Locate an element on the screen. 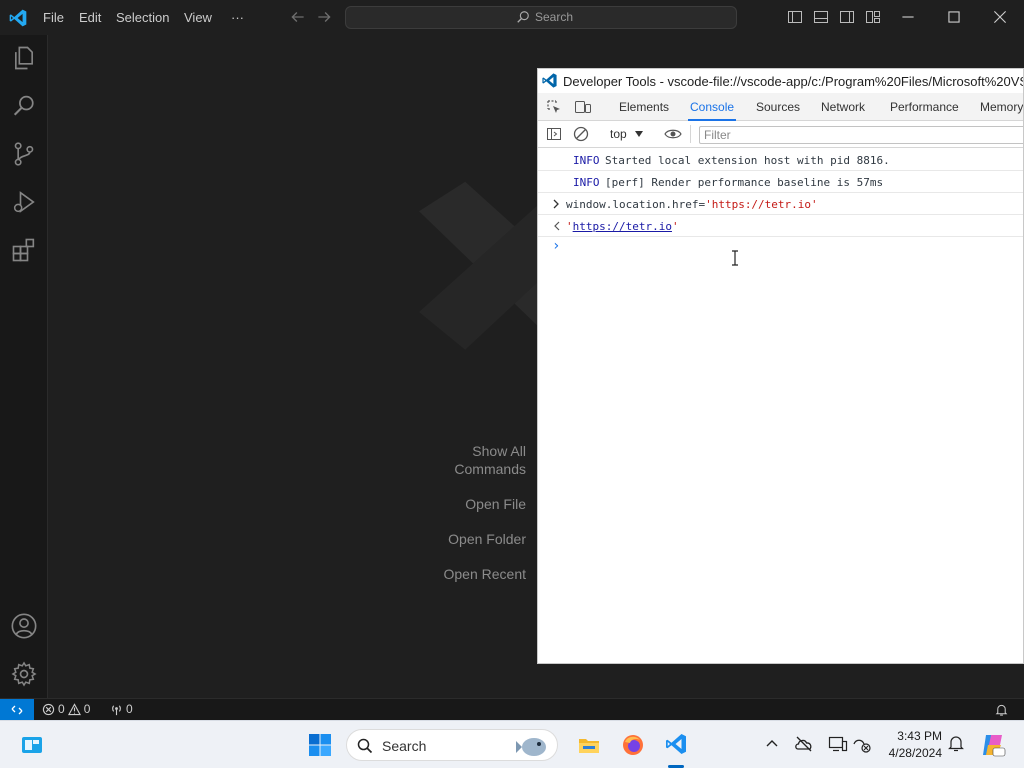  warning-icon is located at coordinates (74, 708).